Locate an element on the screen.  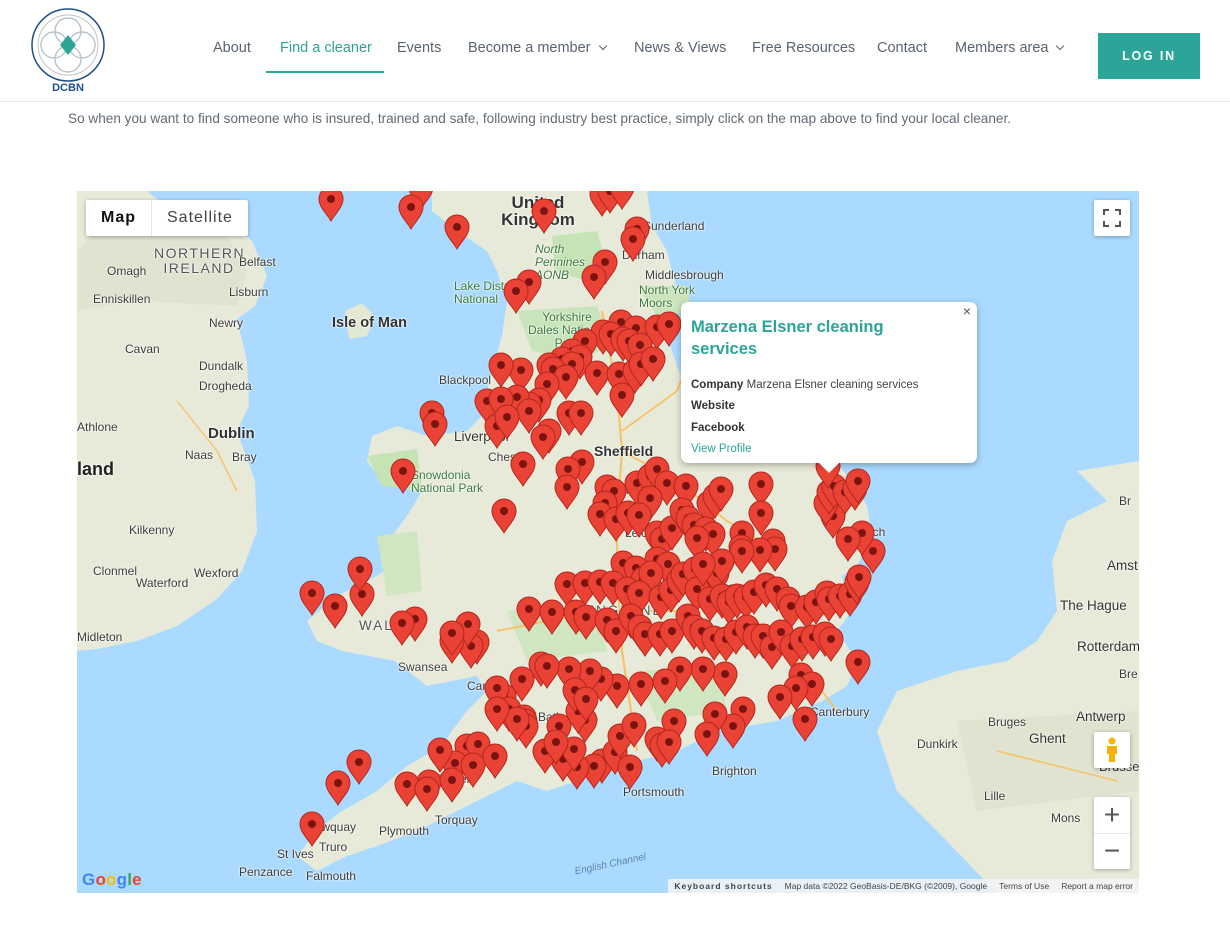
map-type-control: Map Satellite is located at coordinates (167, 218).